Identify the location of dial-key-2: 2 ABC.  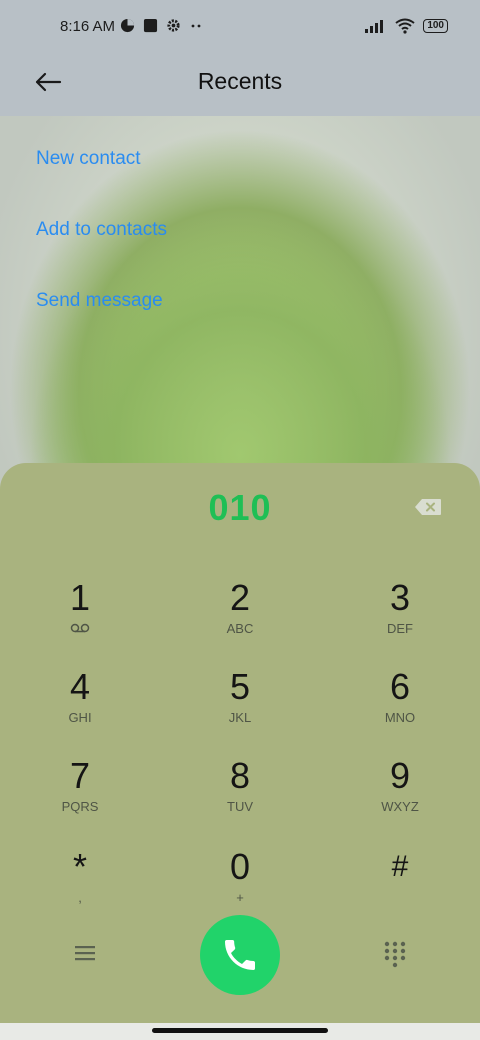
(240, 618).